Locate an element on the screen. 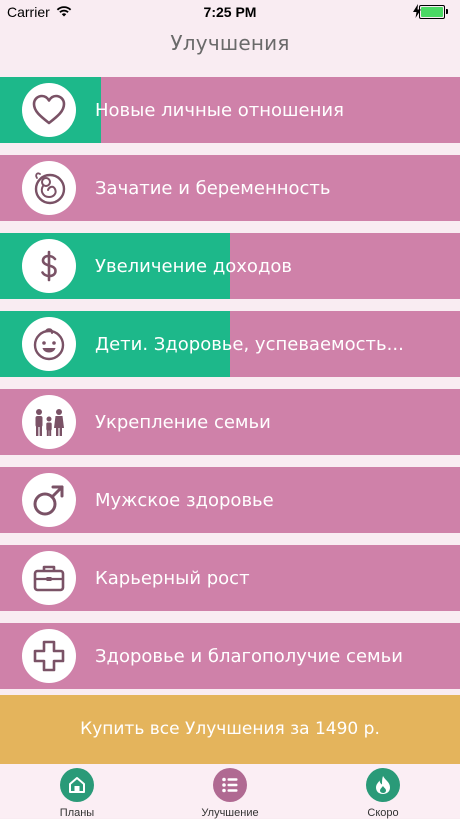 Image resolution: width=460 pixels, height=819 pixels. tab-improvements: Улучшение is located at coordinates (230, 793).